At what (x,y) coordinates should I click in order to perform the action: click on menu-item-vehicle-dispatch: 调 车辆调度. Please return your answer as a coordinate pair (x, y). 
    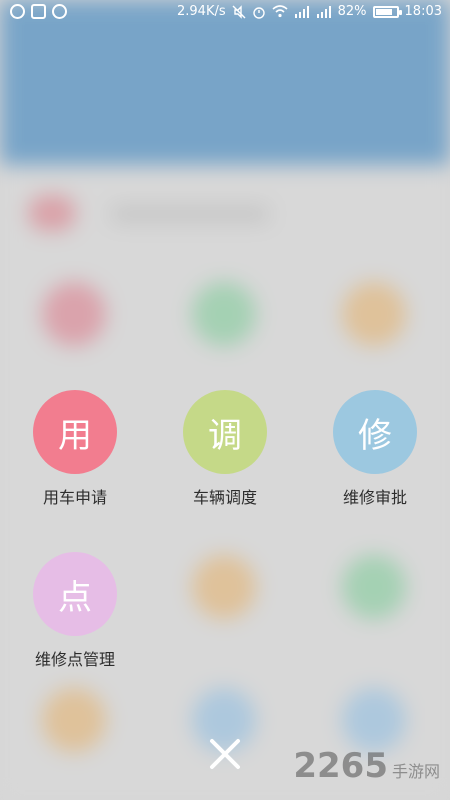
    Looking at the image, I should click on (225, 449).